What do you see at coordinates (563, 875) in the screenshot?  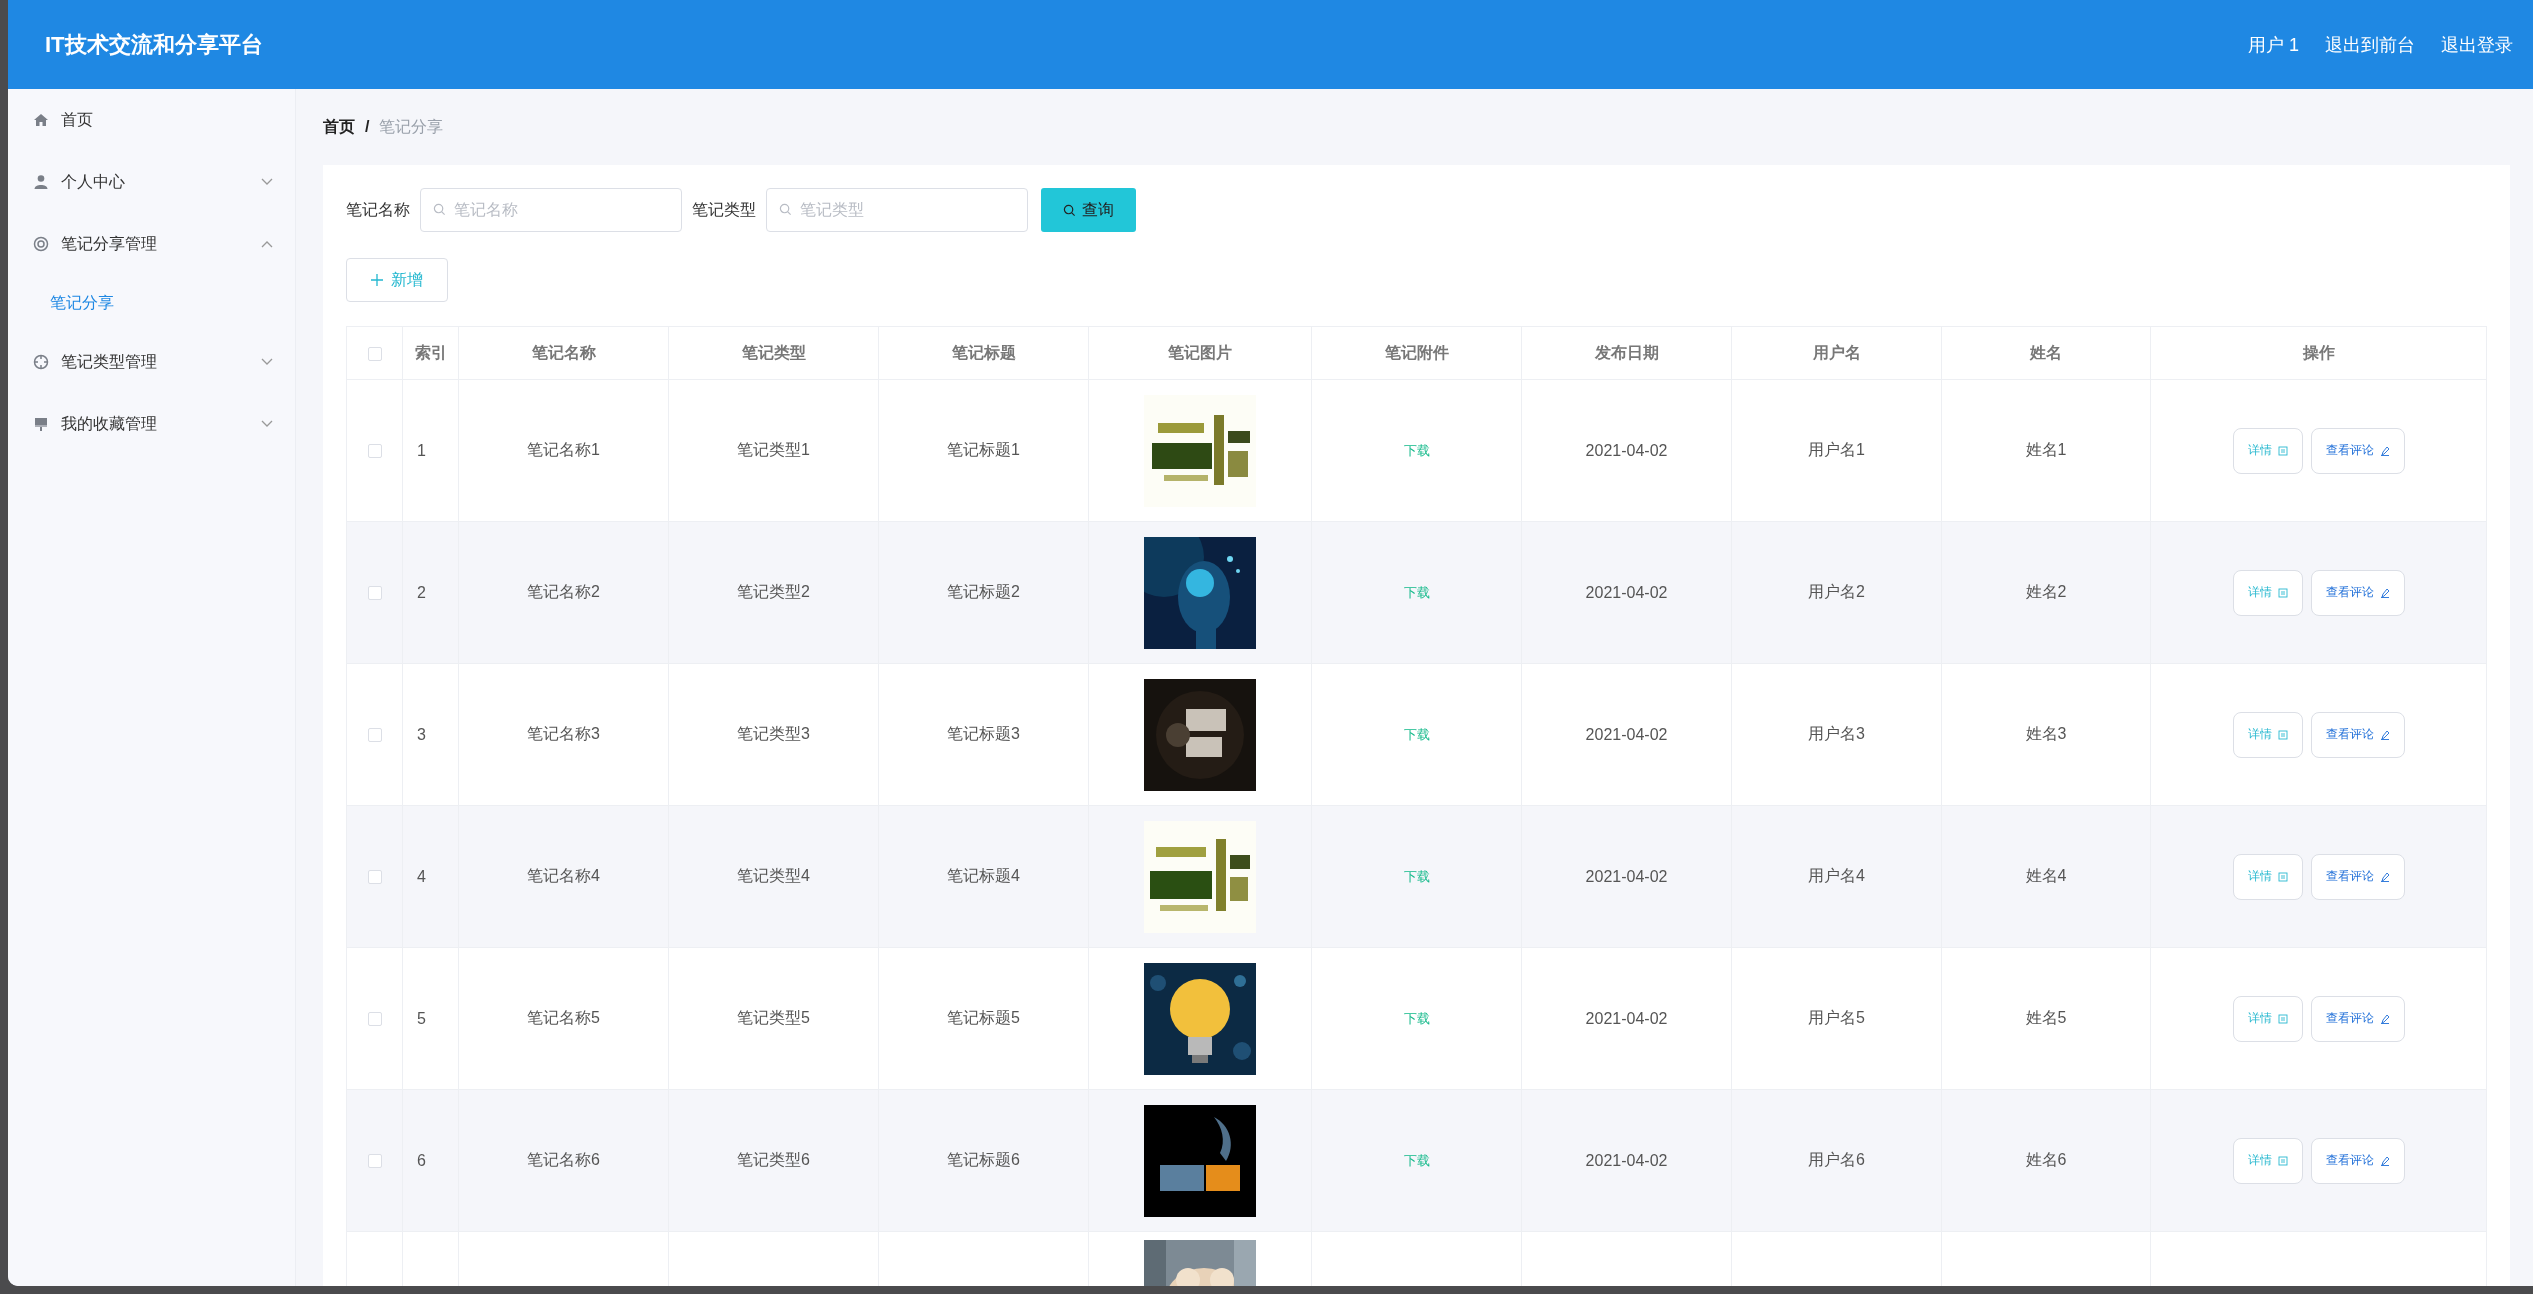 I see `table-cell: 笔记名称4` at bounding box center [563, 875].